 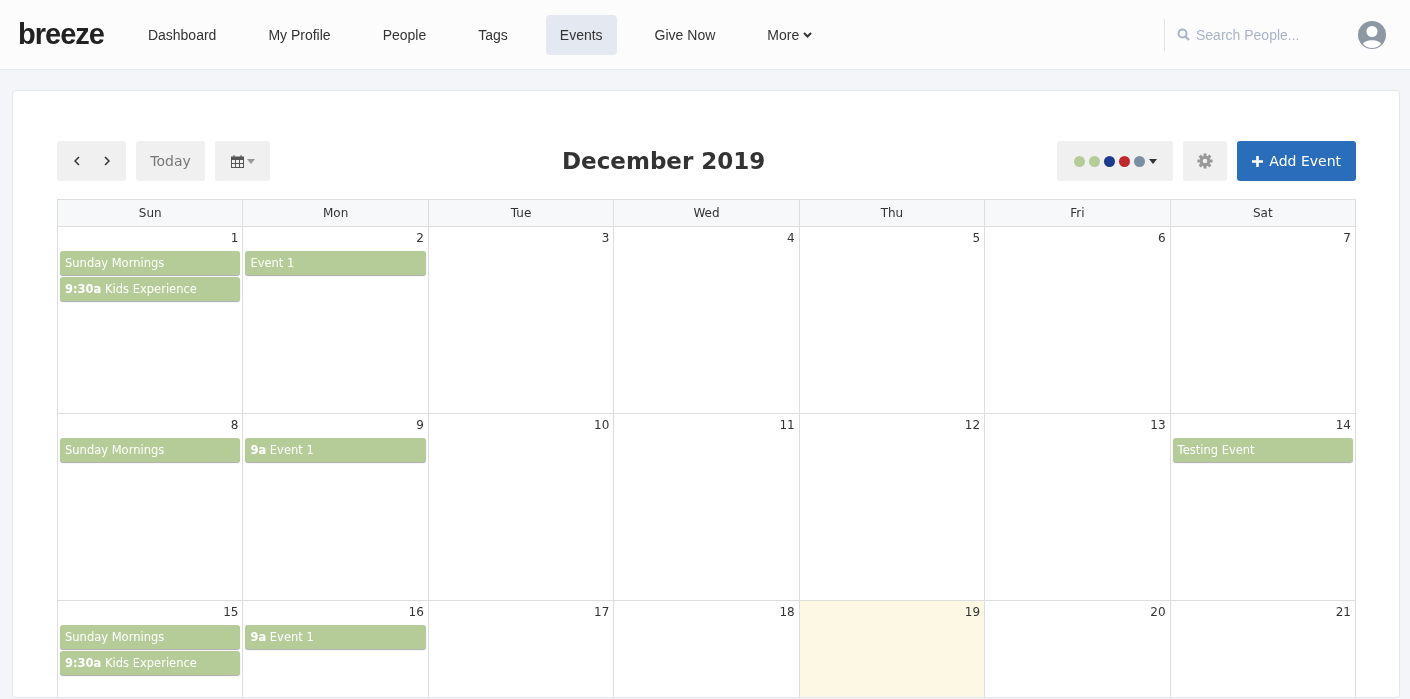 I want to click on nav-link: More, so click(x=790, y=34).